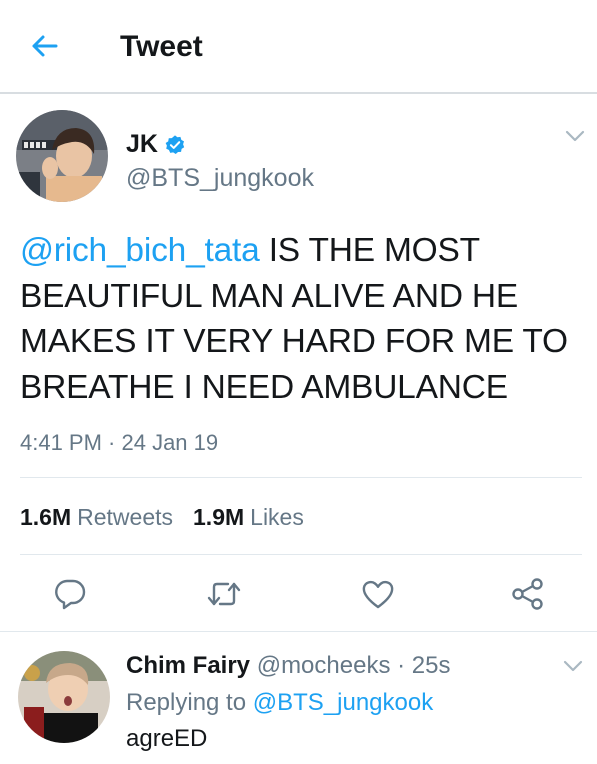 This screenshot has width=597, height=764. What do you see at coordinates (186, 702) in the screenshot?
I see `replying-prefix: Replying to` at bounding box center [186, 702].